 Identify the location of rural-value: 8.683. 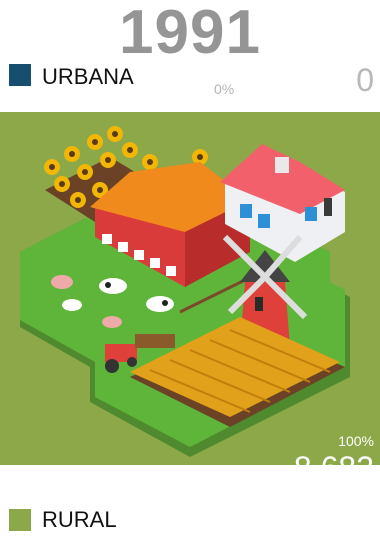
(333, 468).